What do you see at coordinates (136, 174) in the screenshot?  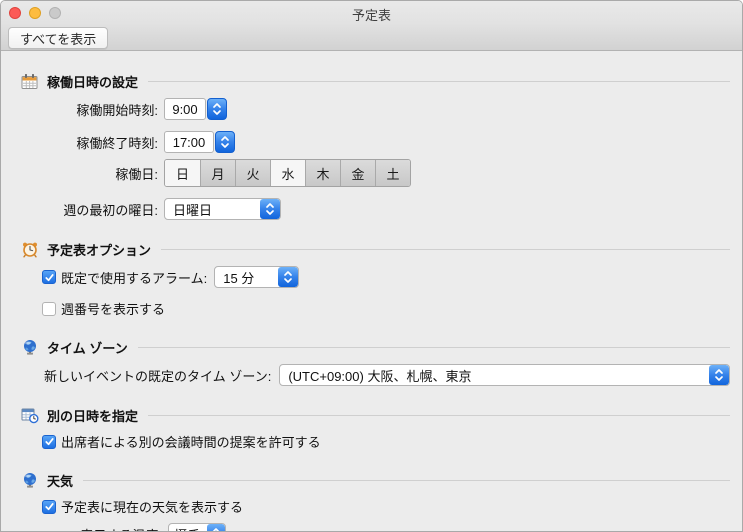 I see `work-days-label: 稼働日:` at bounding box center [136, 174].